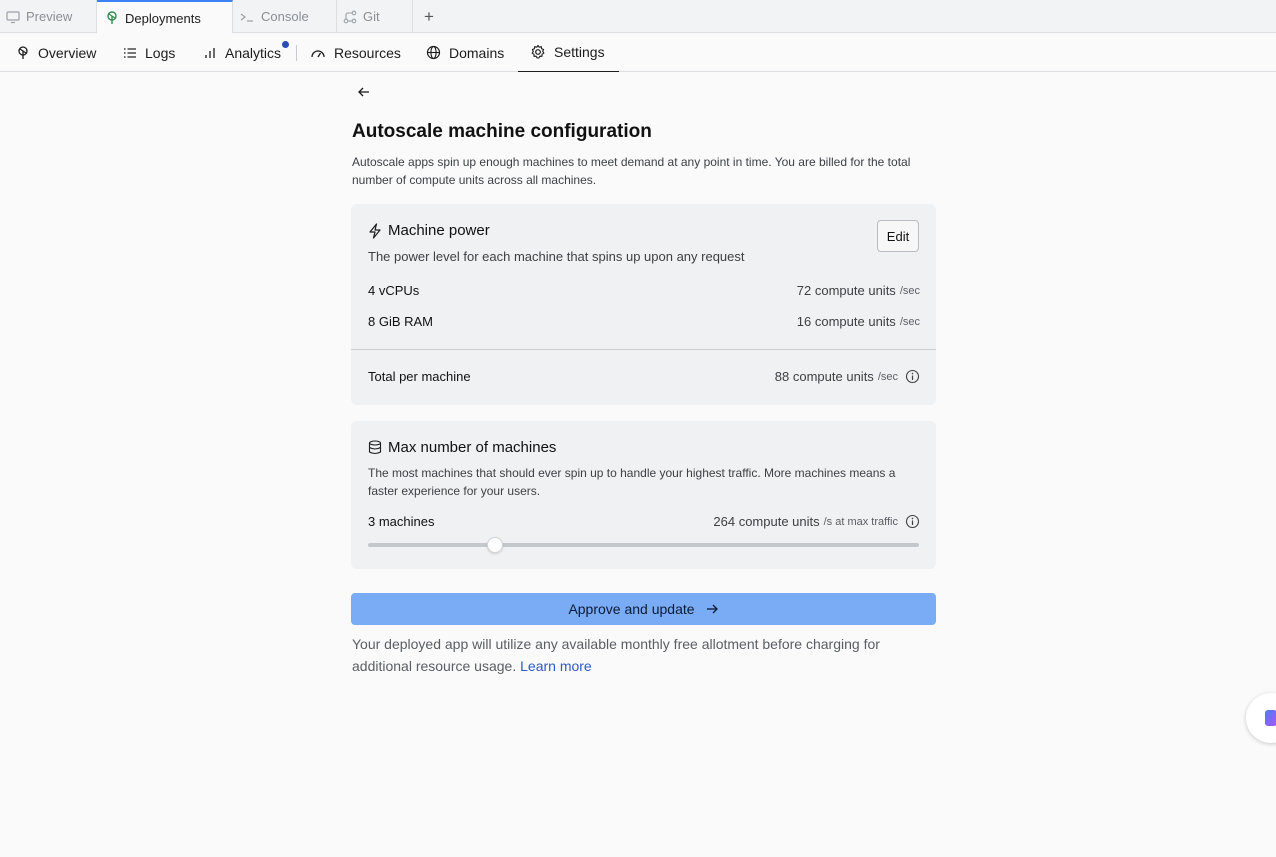 This screenshot has width=1276, height=857. Describe the element at coordinates (130, 52) in the screenshot. I see `list-icon` at that location.